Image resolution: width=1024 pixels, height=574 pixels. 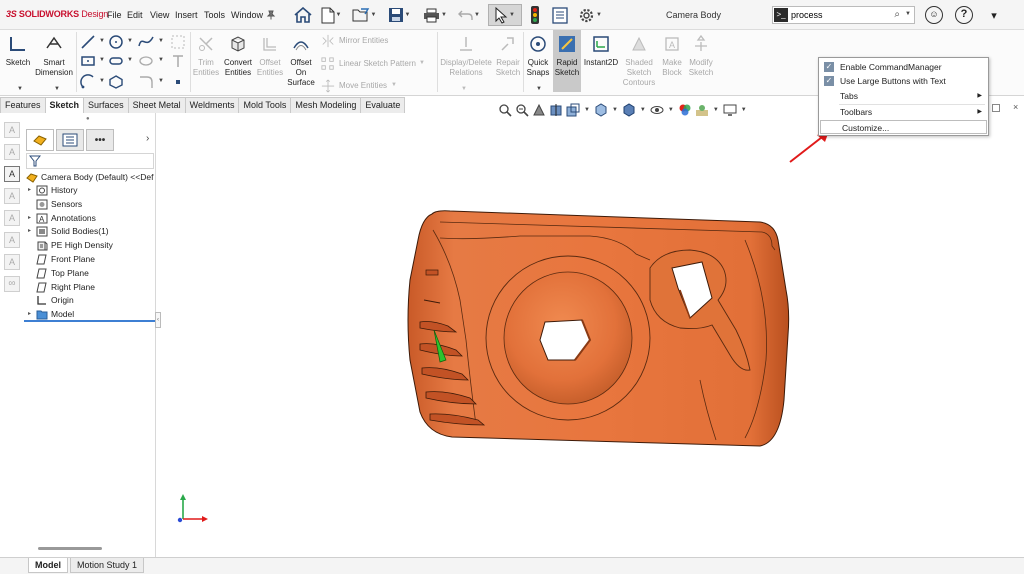 What do you see at coordinates (12, 174) in the screenshot?
I see `auto-balloon-icon: A` at bounding box center [12, 174].